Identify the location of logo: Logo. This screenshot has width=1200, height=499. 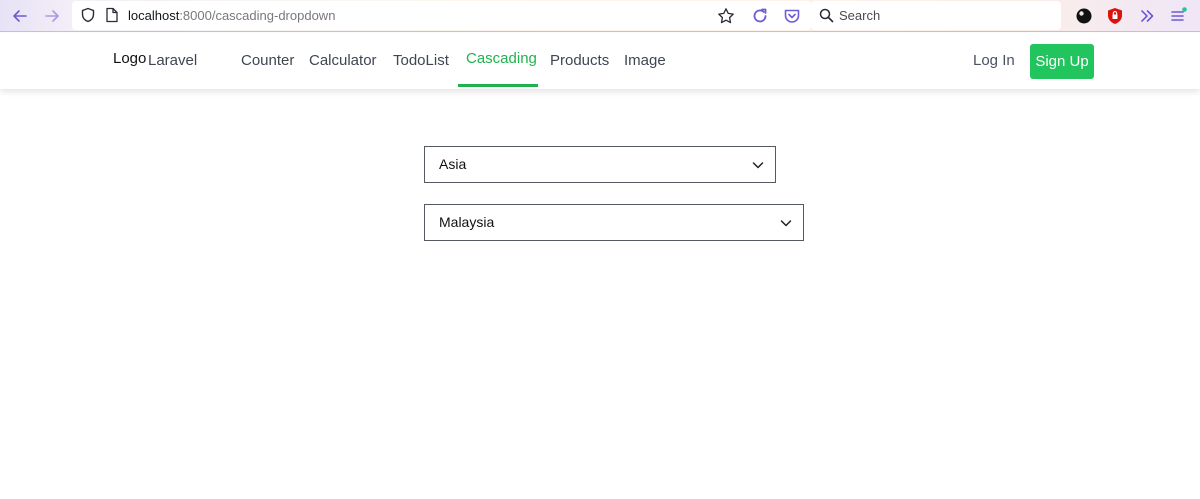
(129, 58).